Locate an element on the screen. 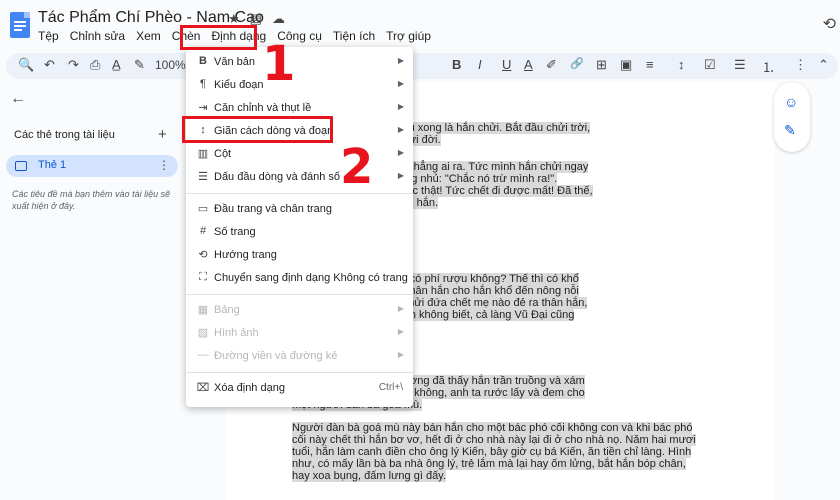 Image resolution: width=840 pixels, height=500 pixels. image-icon: ▣ is located at coordinates (626, 65).